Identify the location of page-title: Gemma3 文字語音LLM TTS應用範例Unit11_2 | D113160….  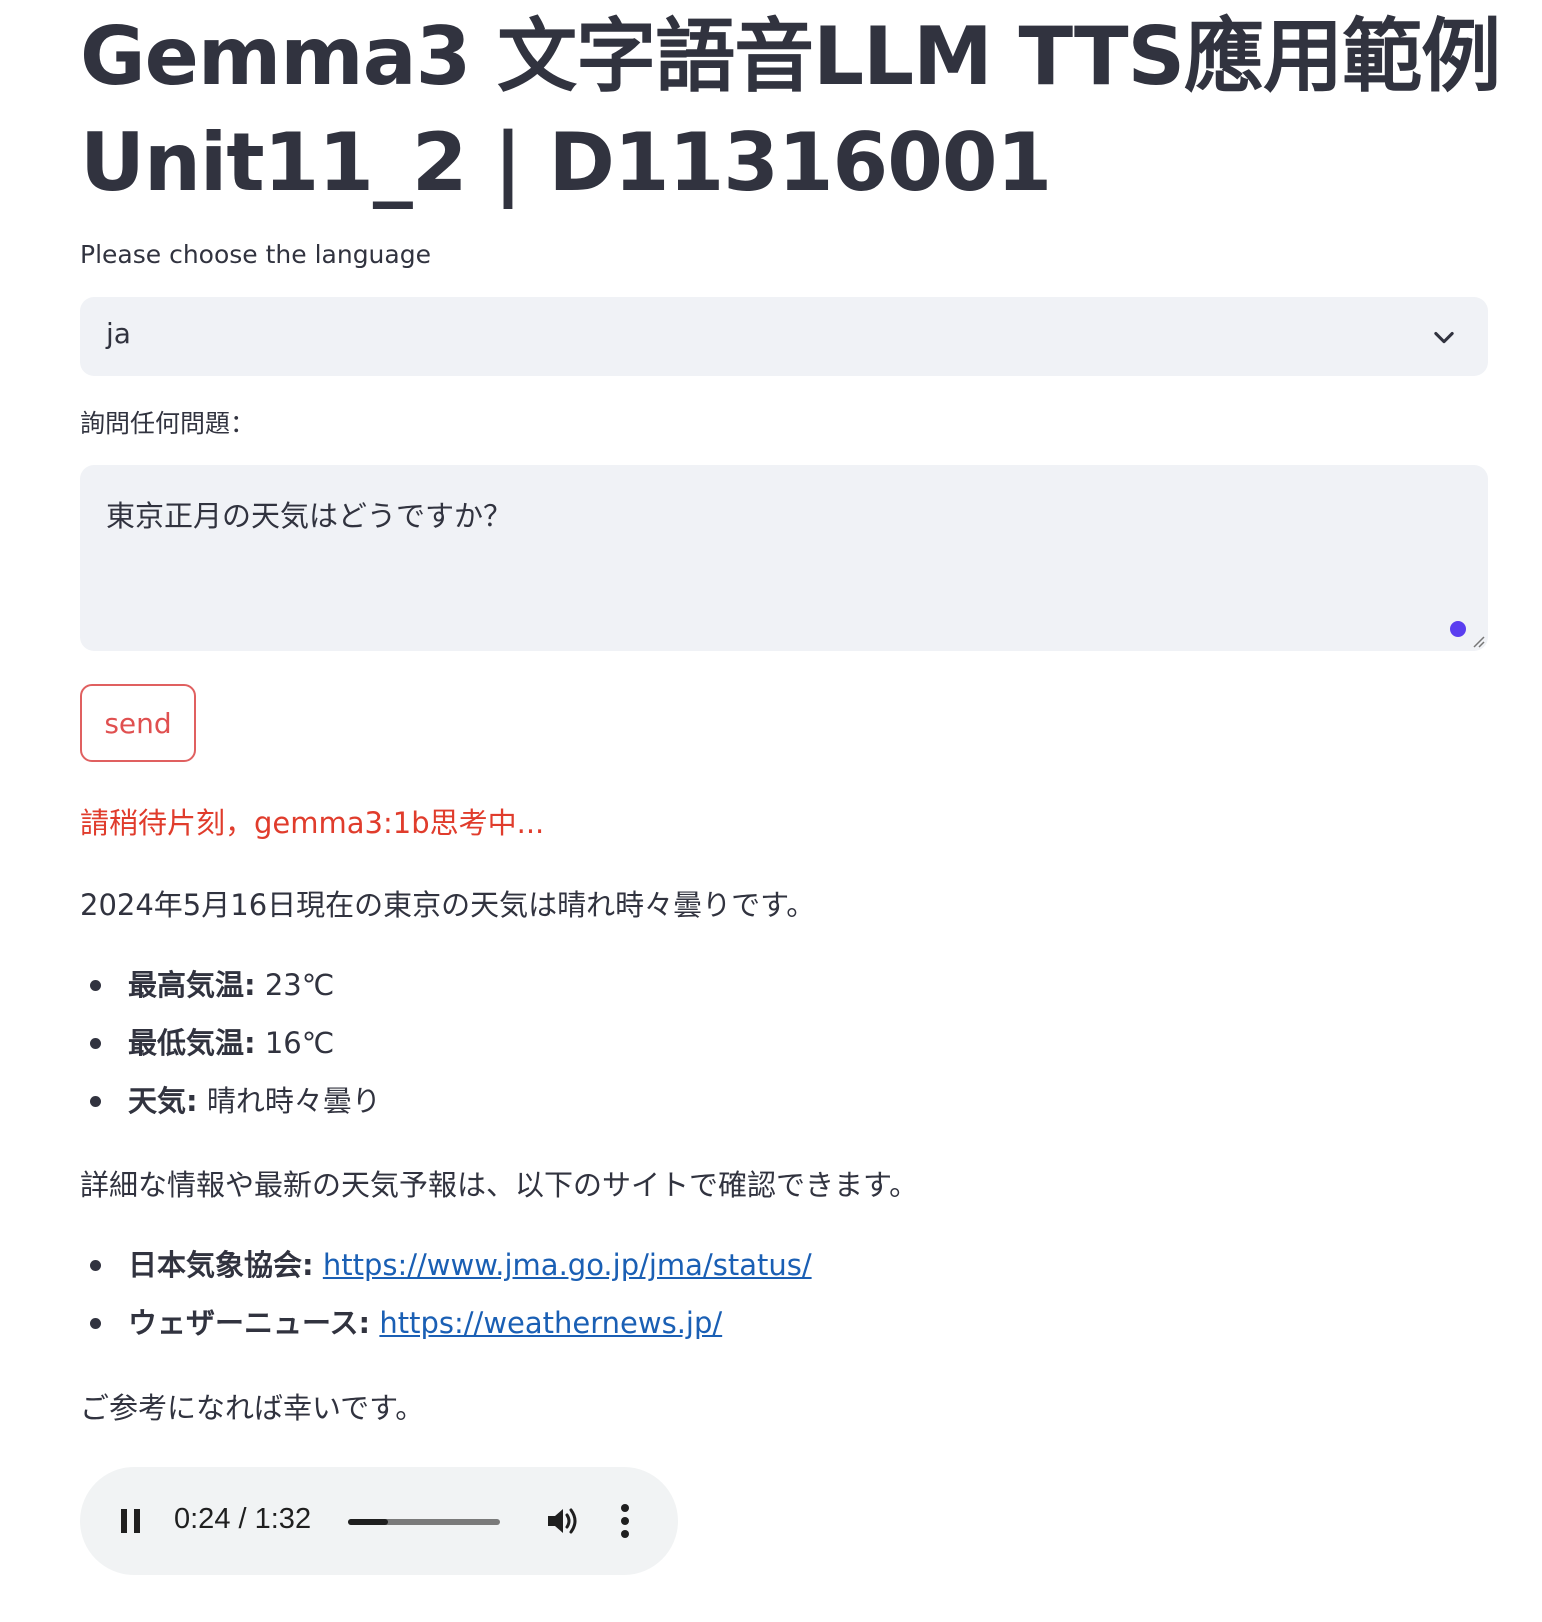
(790, 109).